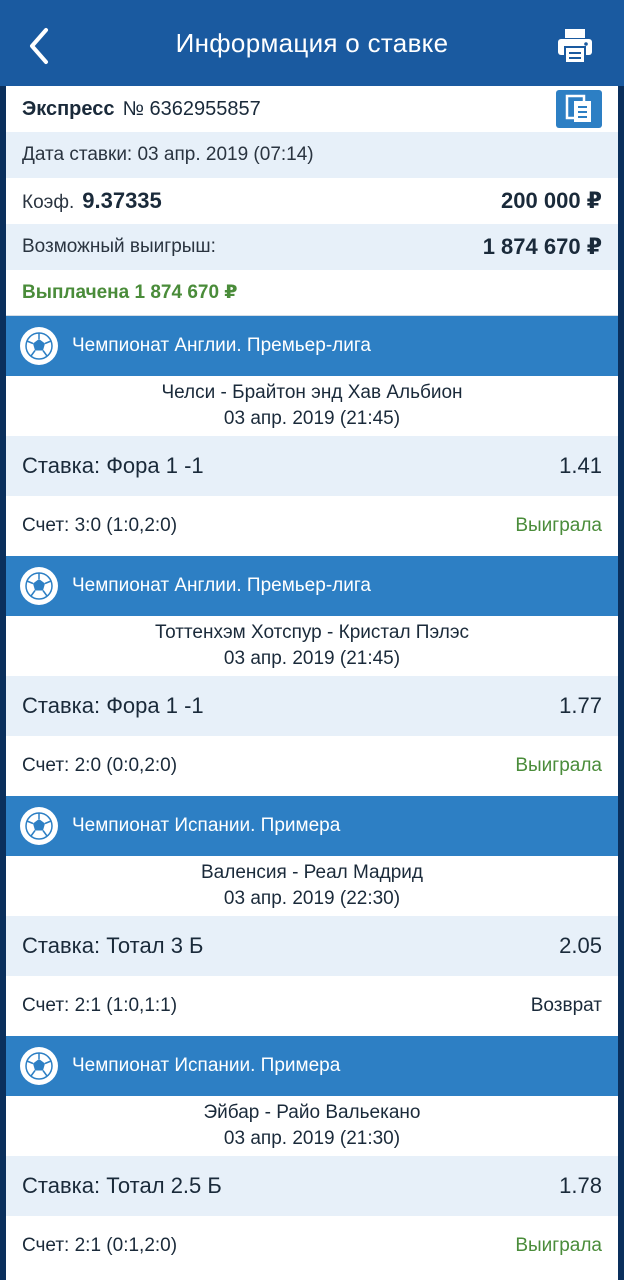 Image resolution: width=624 pixels, height=1280 pixels. I want to click on bet-coef: 1.77, so click(580, 705).